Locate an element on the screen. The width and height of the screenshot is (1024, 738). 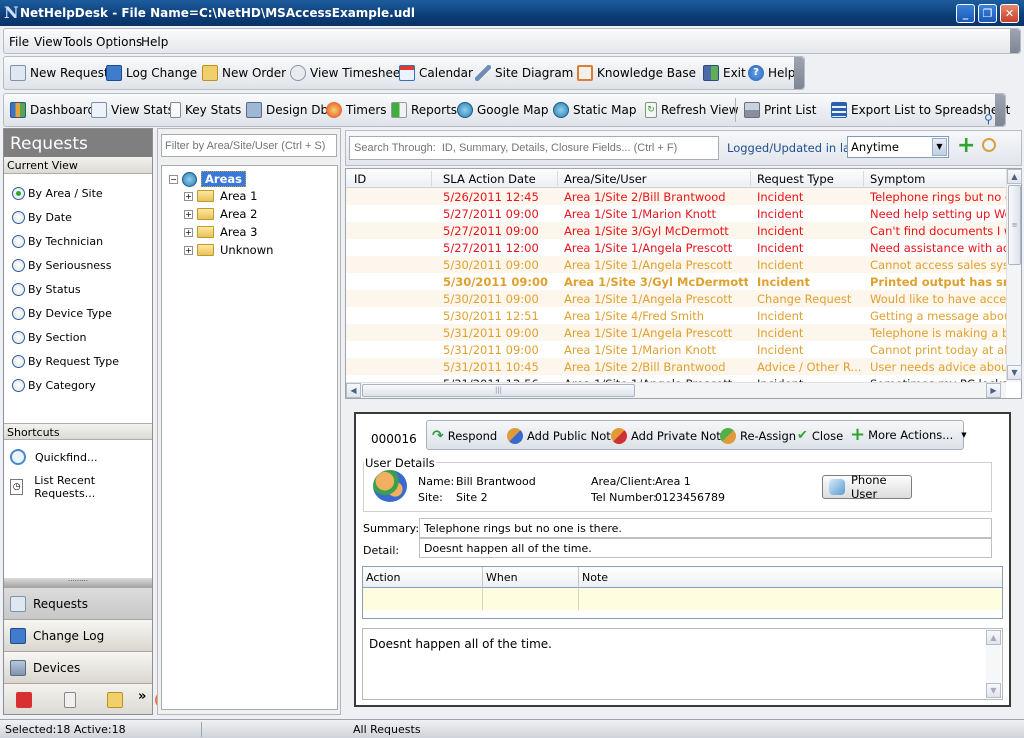
column-header-id: ID is located at coordinates (360, 179).